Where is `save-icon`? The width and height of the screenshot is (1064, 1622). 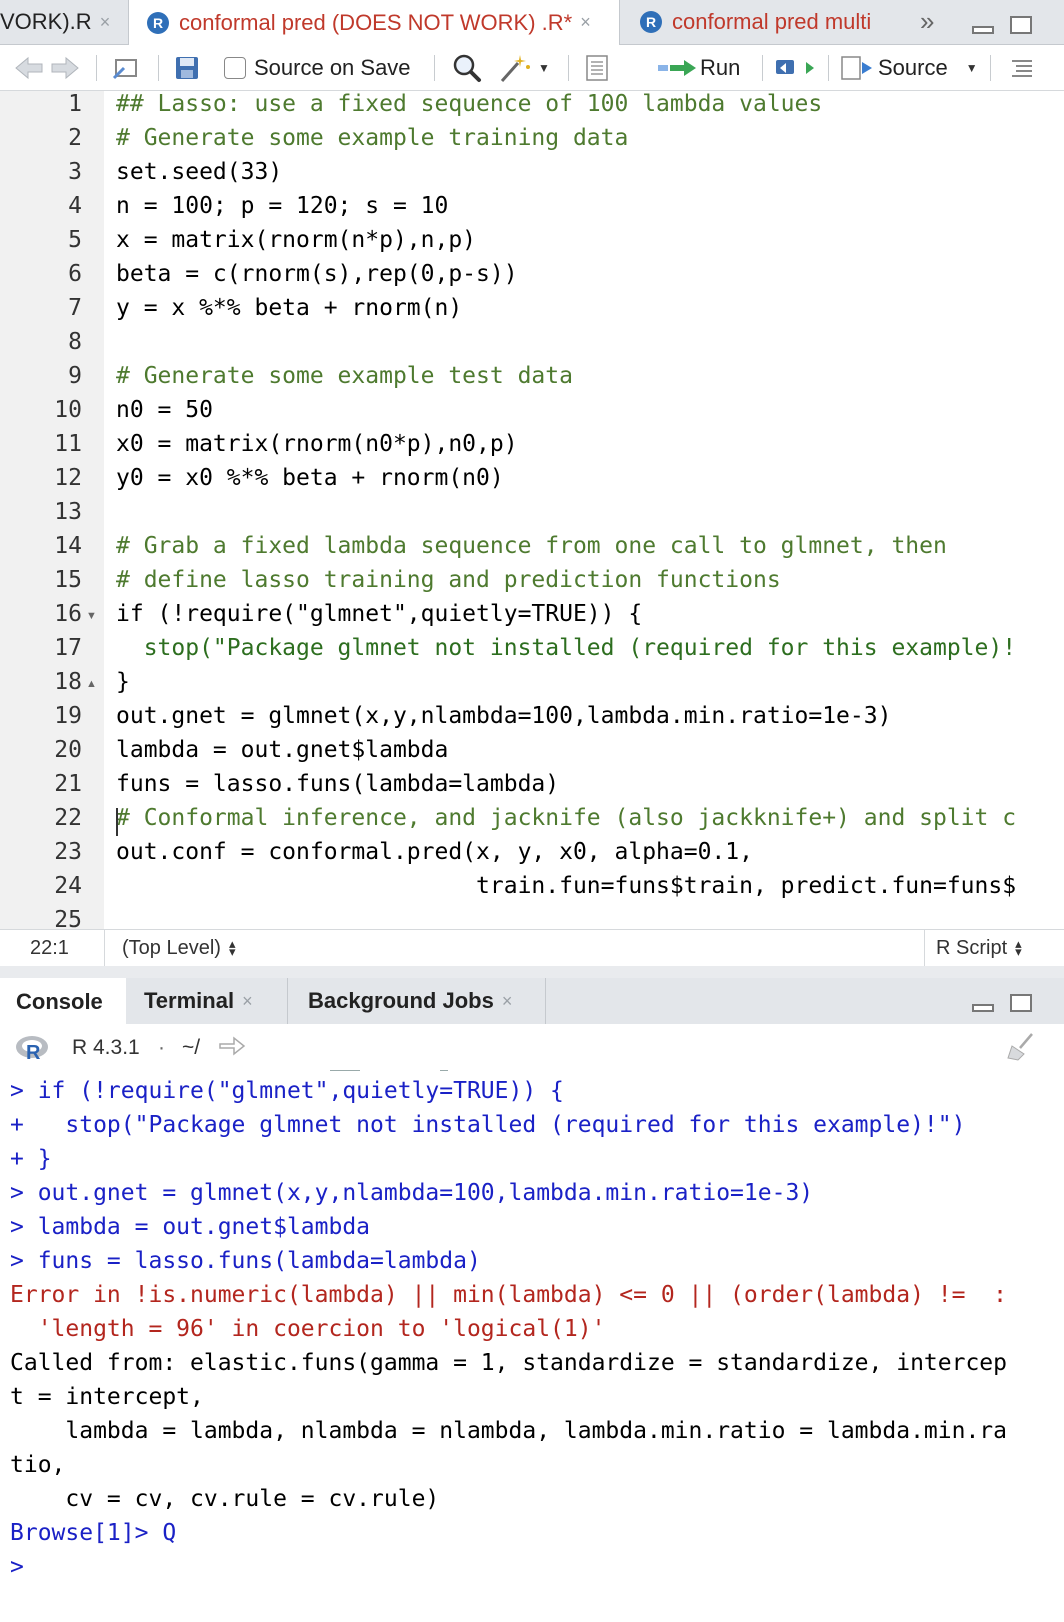 save-icon is located at coordinates (187, 67).